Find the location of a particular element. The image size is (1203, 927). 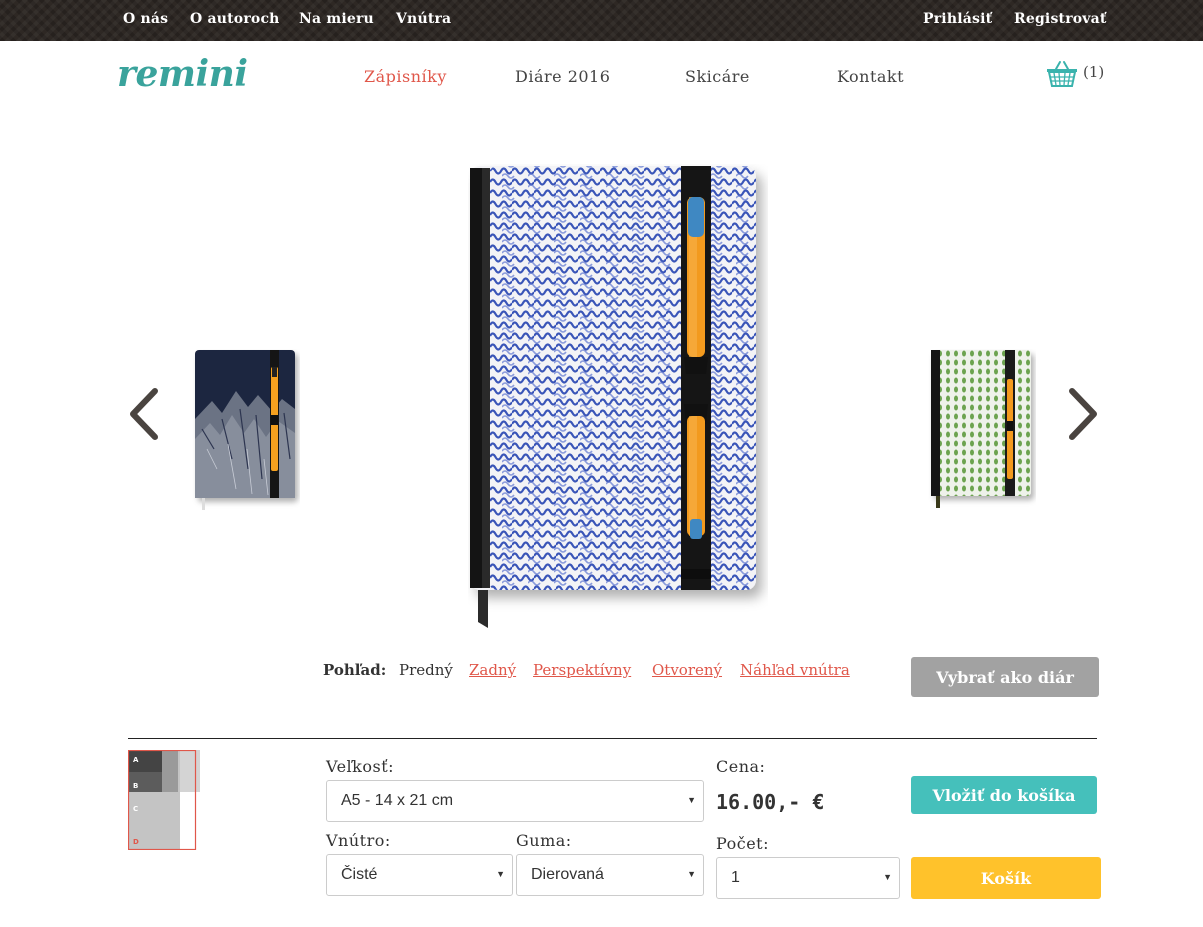

chevron-right-icon is located at coordinates (1082, 415).